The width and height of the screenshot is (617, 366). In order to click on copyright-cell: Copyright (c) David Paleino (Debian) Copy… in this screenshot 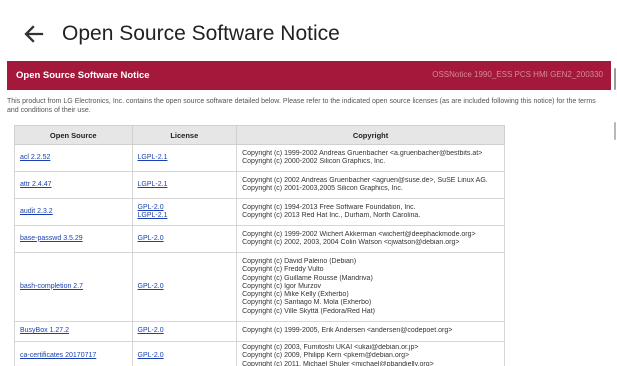, I will do `click(370, 287)`.